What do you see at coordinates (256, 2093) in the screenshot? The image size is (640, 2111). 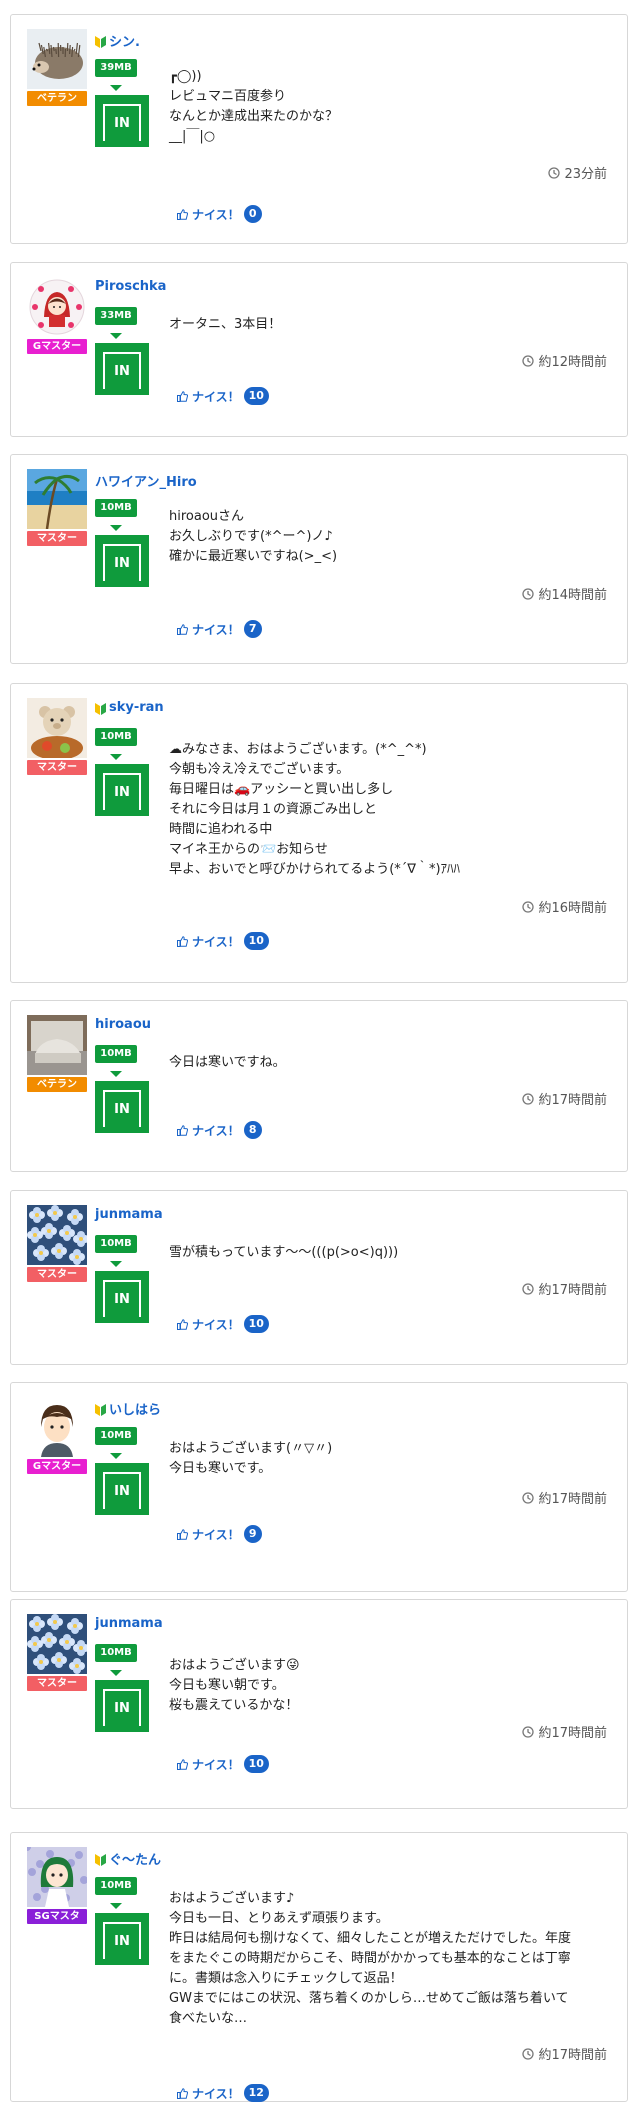 I see `nice-count: 12` at bounding box center [256, 2093].